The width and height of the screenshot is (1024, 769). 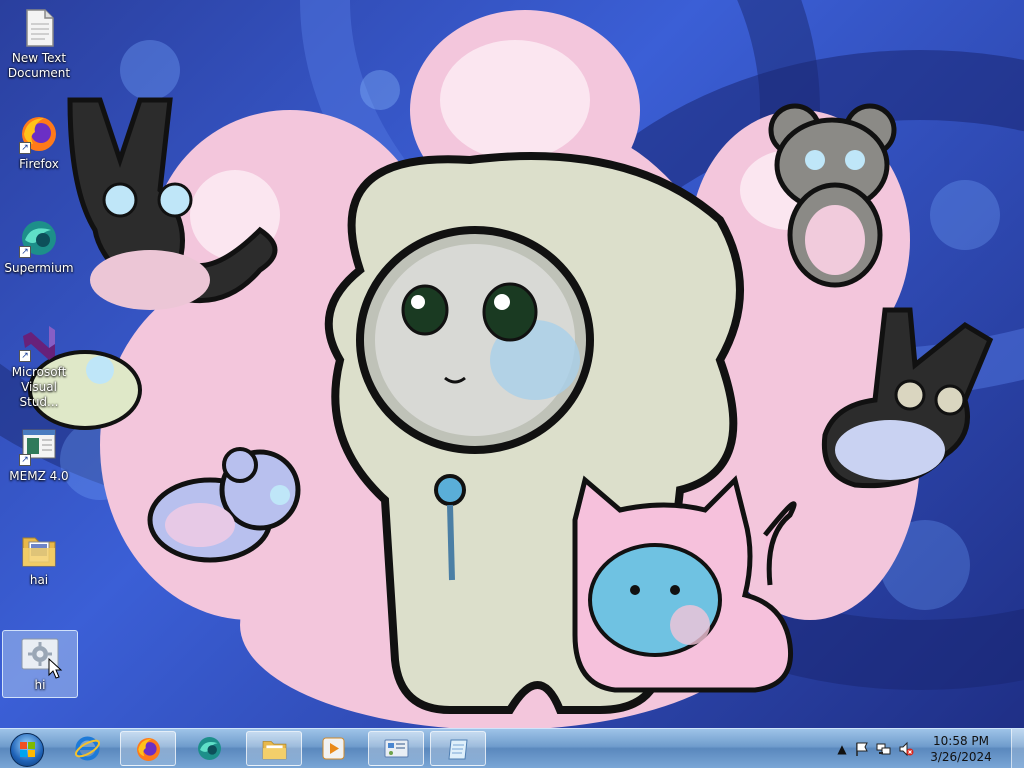 What do you see at coordinates (39, 238) in the screenshot?
I see `supermium-icon: ↗` at bounding box center [39, 238].